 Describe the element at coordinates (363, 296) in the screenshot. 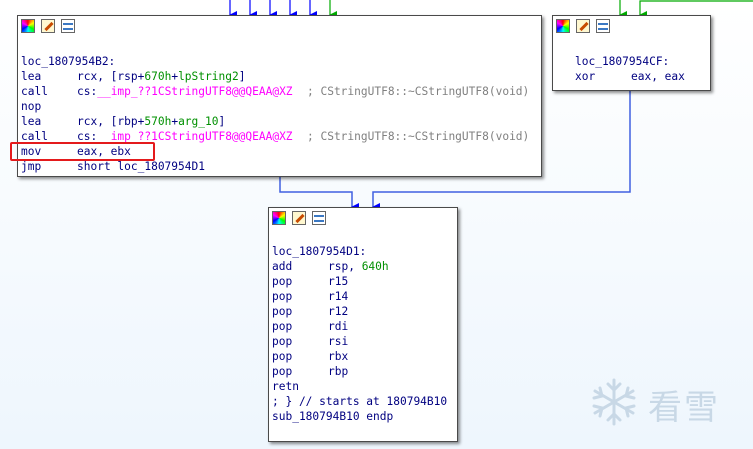

I see `instruction-line: pop r14` at that location.